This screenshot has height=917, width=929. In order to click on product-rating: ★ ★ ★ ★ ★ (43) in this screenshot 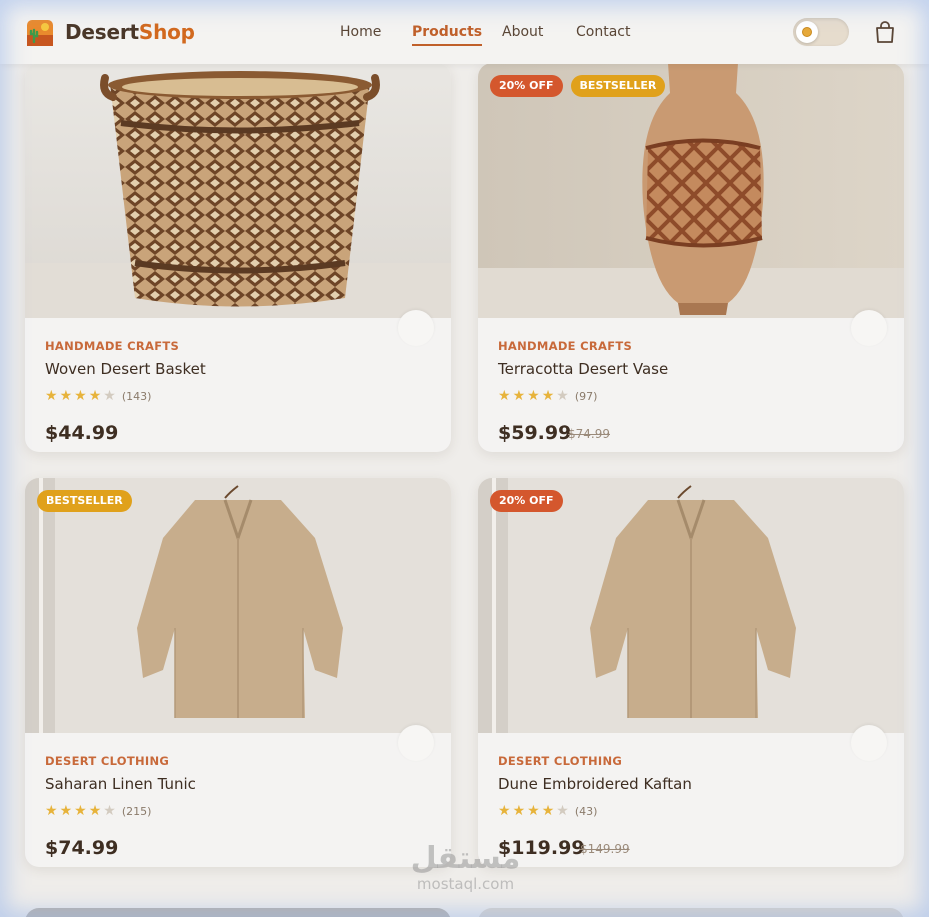, I will do `click(547, 811)`.